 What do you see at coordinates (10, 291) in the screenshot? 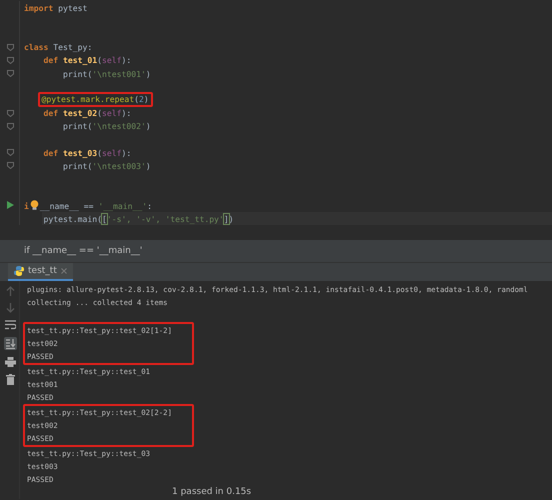
I see `up-arrow-icon` at bounding box center [10, 291].